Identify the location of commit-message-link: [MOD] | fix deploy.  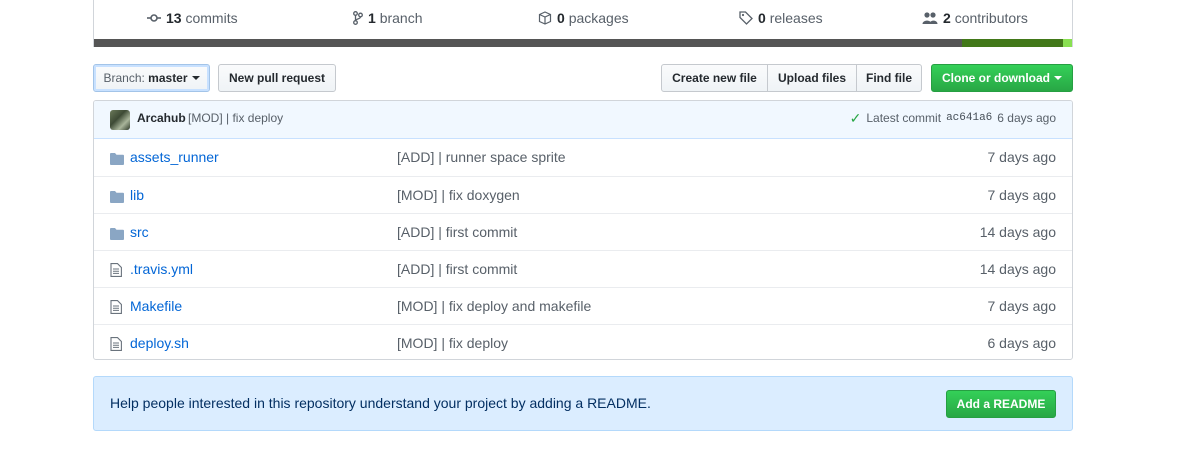
(235, 118).